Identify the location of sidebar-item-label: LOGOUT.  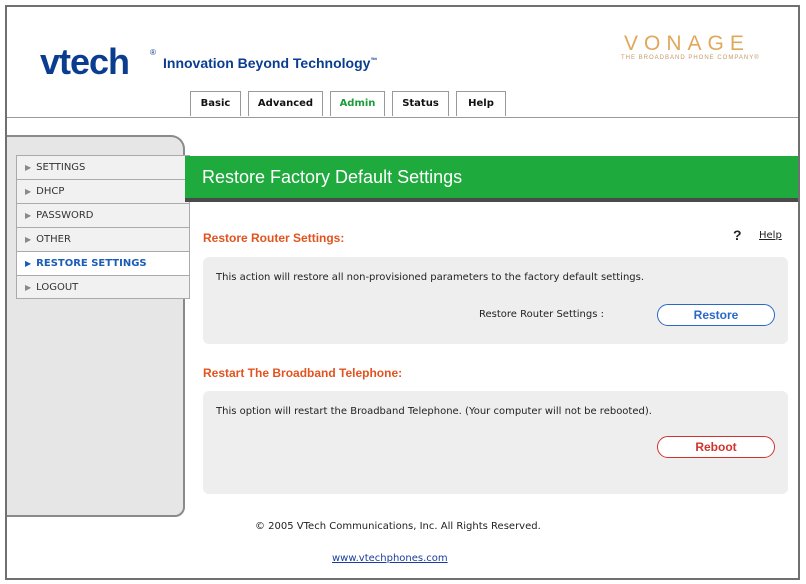
(57, 287).